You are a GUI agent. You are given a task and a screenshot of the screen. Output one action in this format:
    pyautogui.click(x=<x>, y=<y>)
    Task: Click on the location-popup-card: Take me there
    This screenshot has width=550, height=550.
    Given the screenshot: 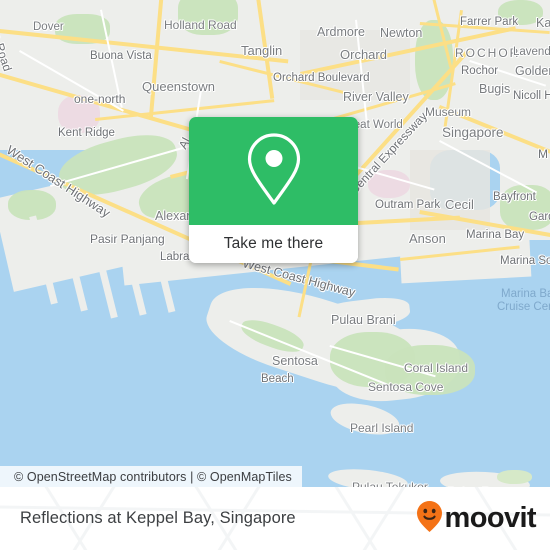 What is the action you would take?
    pyautogui.click(x=273, y=190)
    